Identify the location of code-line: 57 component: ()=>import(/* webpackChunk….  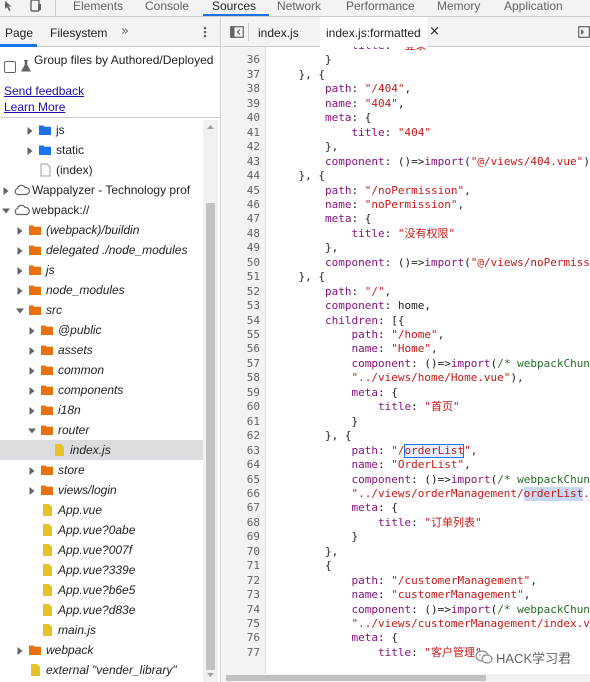
(406, 364).